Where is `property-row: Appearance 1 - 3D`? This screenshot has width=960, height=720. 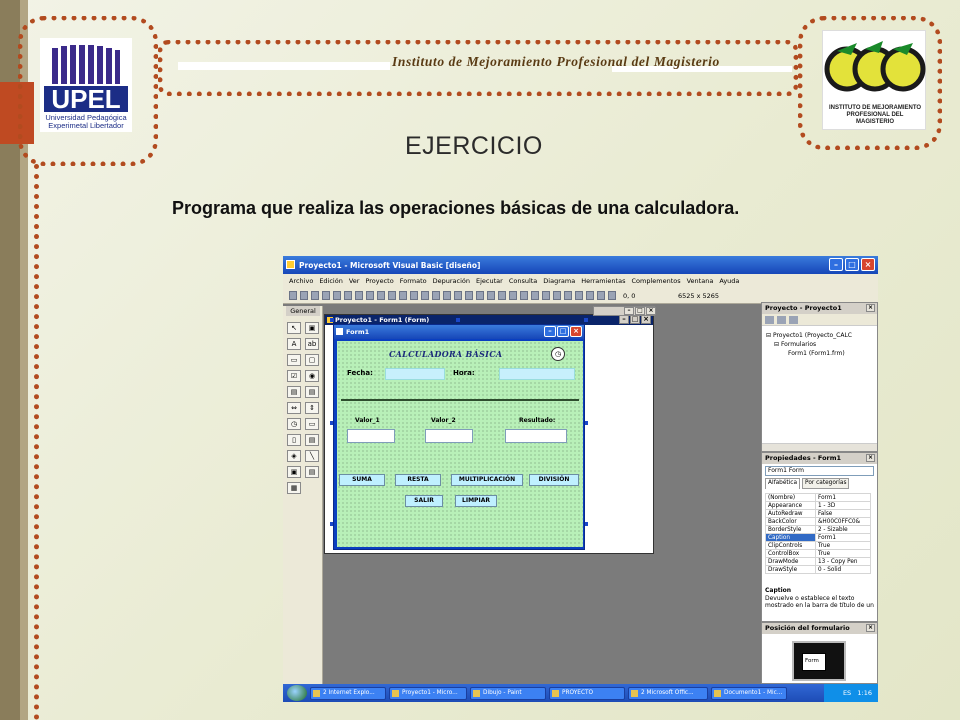 property-row: Appearance 1 - 3D is located at coordinates (818, 505).